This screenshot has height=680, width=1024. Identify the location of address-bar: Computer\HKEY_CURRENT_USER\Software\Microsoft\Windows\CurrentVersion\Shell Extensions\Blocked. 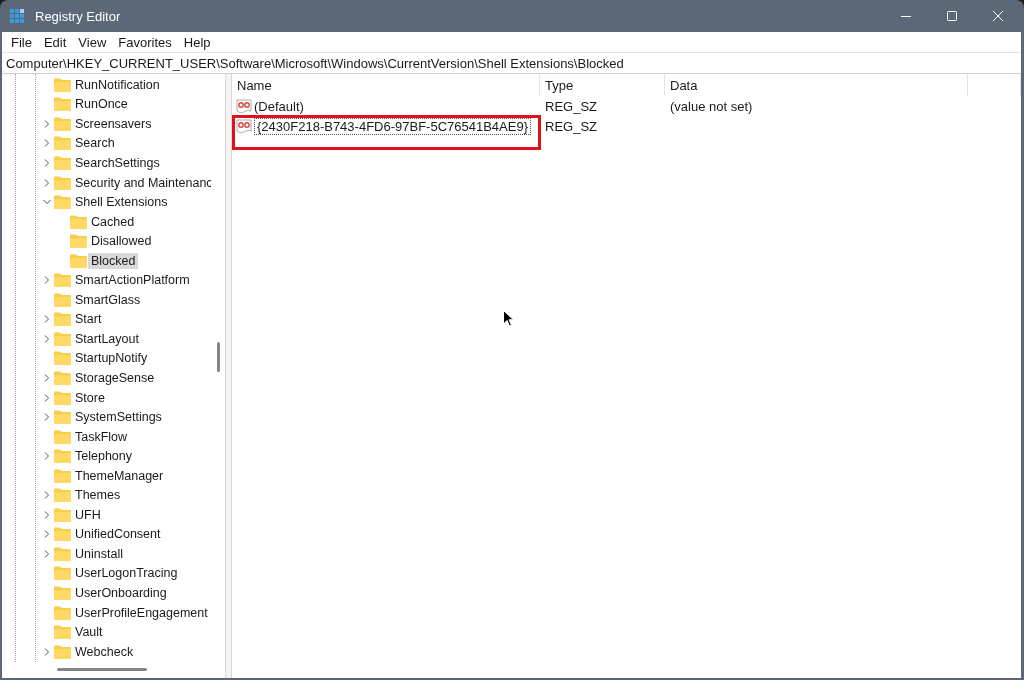
(511, 63).